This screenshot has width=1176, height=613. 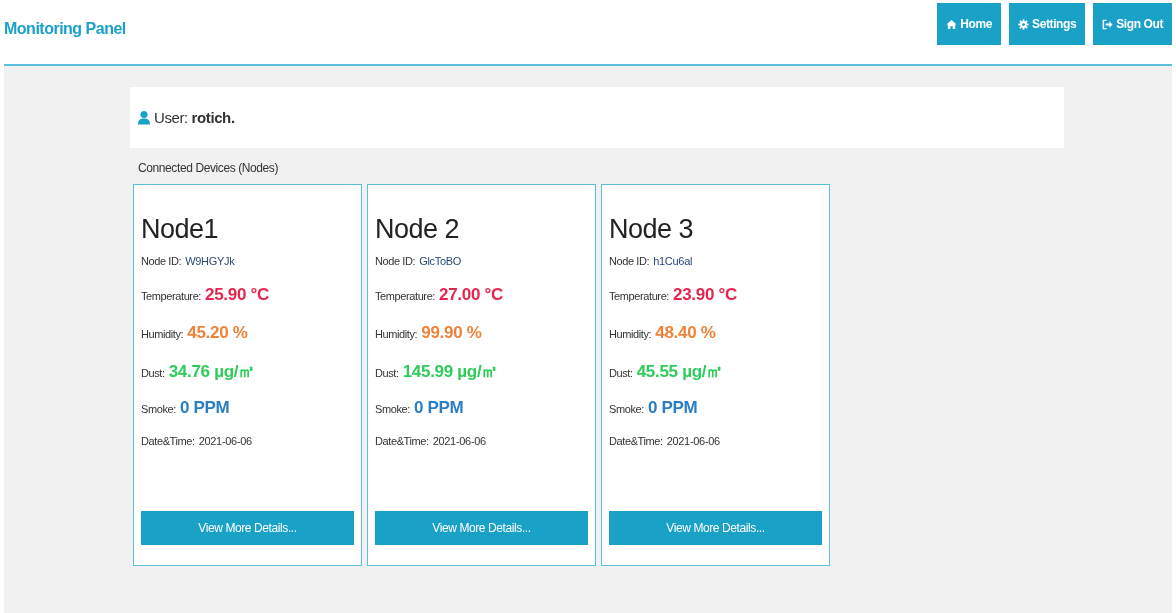 What do you see at coordinates (969, 24) in the screenshot?
I see `nav-button: Home` at bounding box center [969, 24].